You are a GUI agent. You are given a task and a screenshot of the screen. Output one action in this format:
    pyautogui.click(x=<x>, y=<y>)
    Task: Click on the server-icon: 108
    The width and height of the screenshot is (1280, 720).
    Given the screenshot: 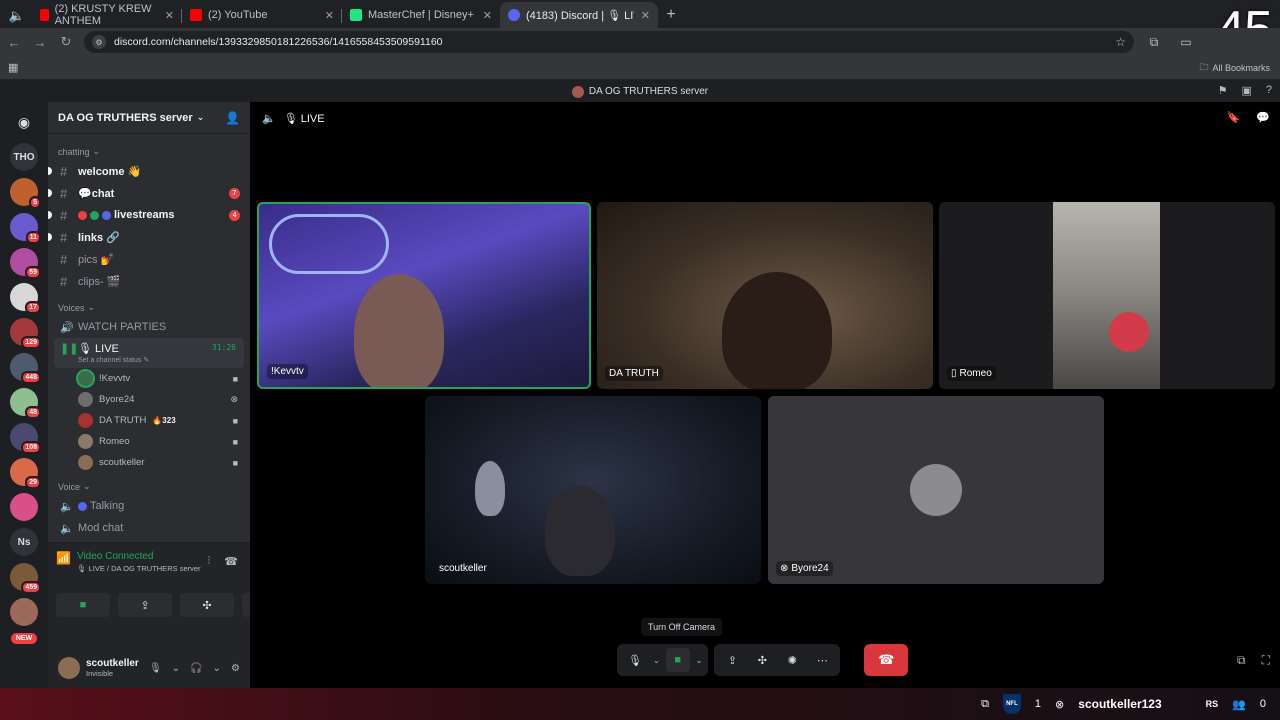 What is the action you would take?
    pyautogui.click(x=25, y=438)
    